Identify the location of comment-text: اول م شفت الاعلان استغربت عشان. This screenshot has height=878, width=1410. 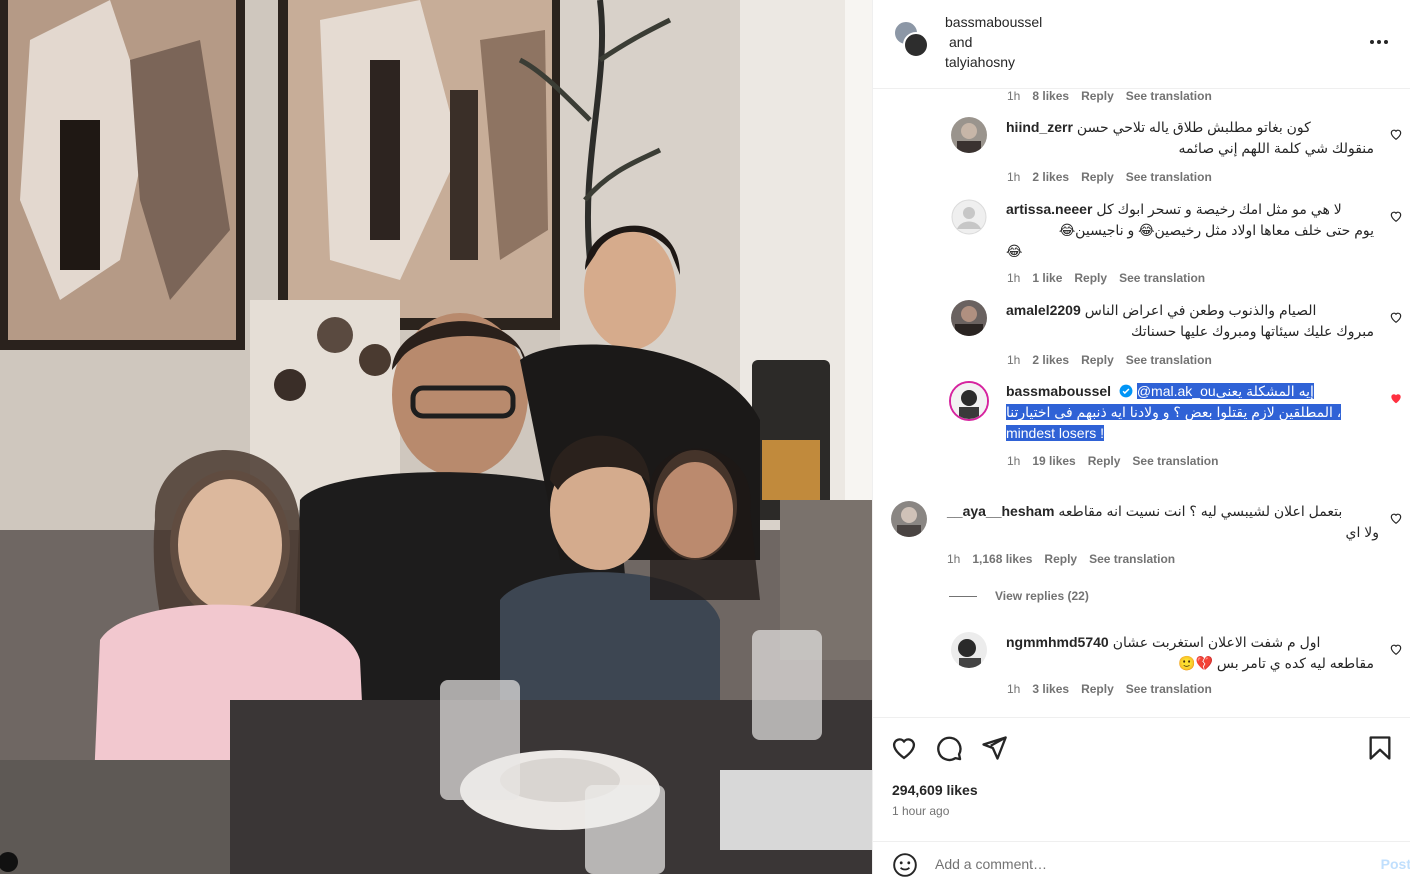
(1216, 642).